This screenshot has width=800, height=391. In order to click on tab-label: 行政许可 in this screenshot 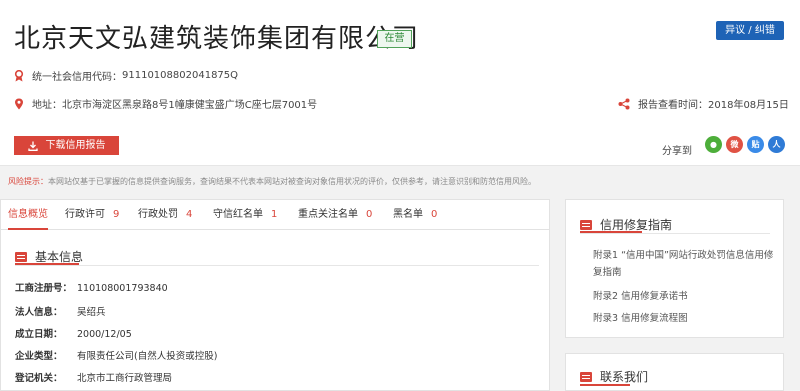, I will do `click(85, 214)`.